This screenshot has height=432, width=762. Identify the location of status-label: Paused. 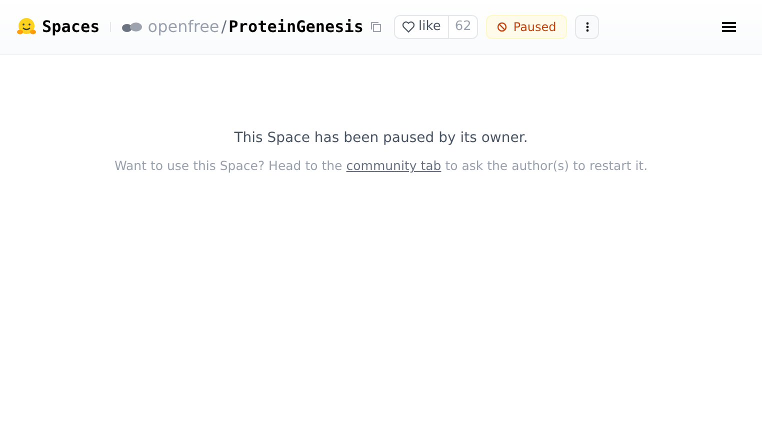
(534, 27).